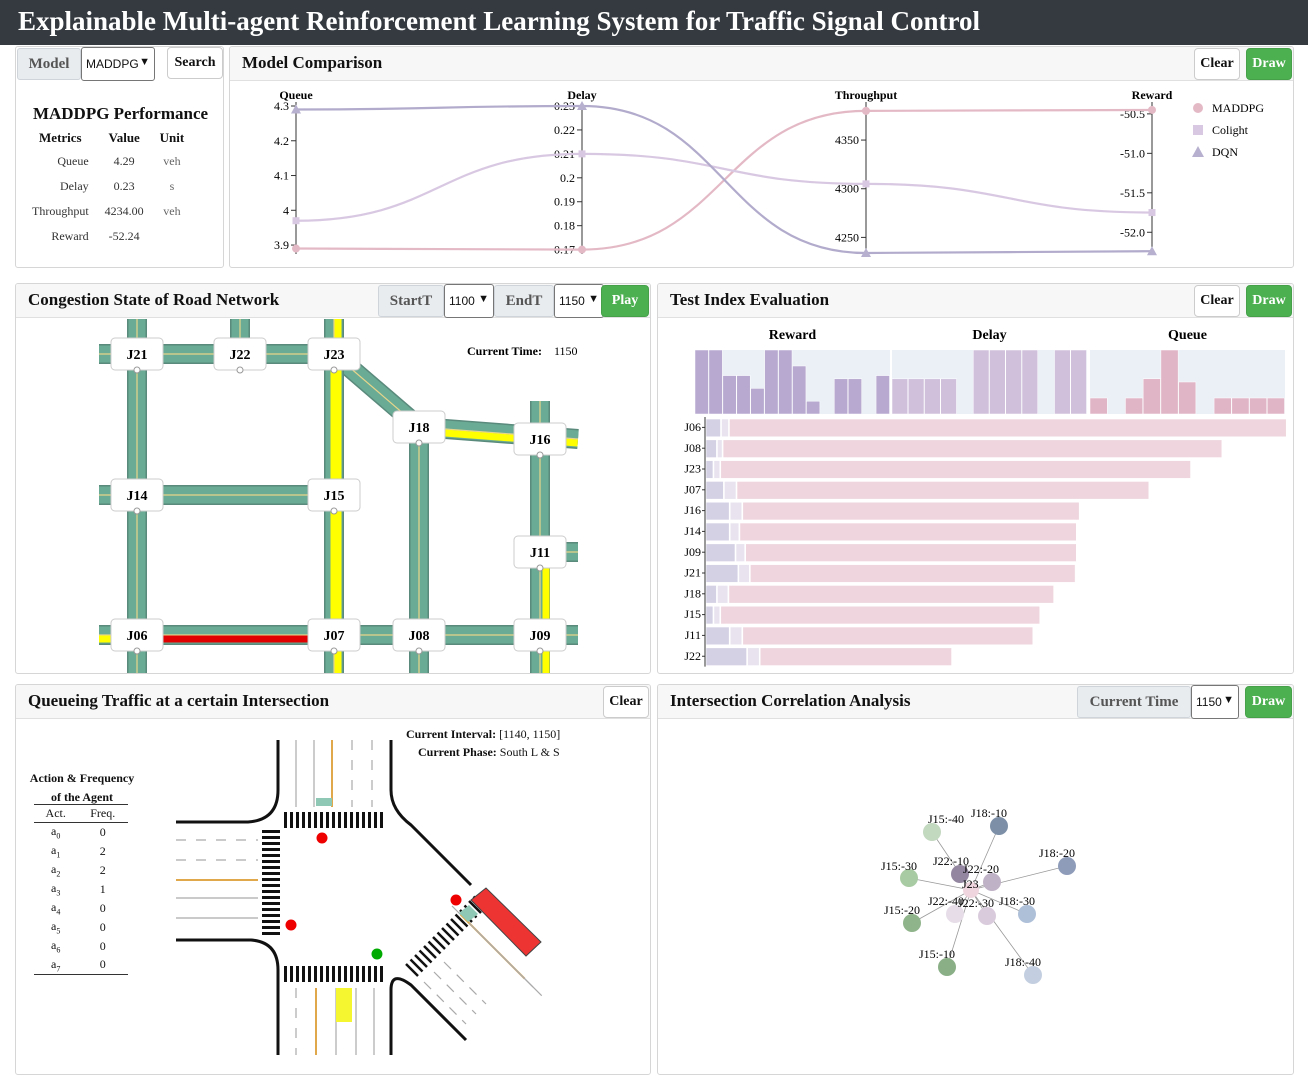 This screenshot has height=1077, width=1308. I want to click on perf-unit, so click(172, 236).